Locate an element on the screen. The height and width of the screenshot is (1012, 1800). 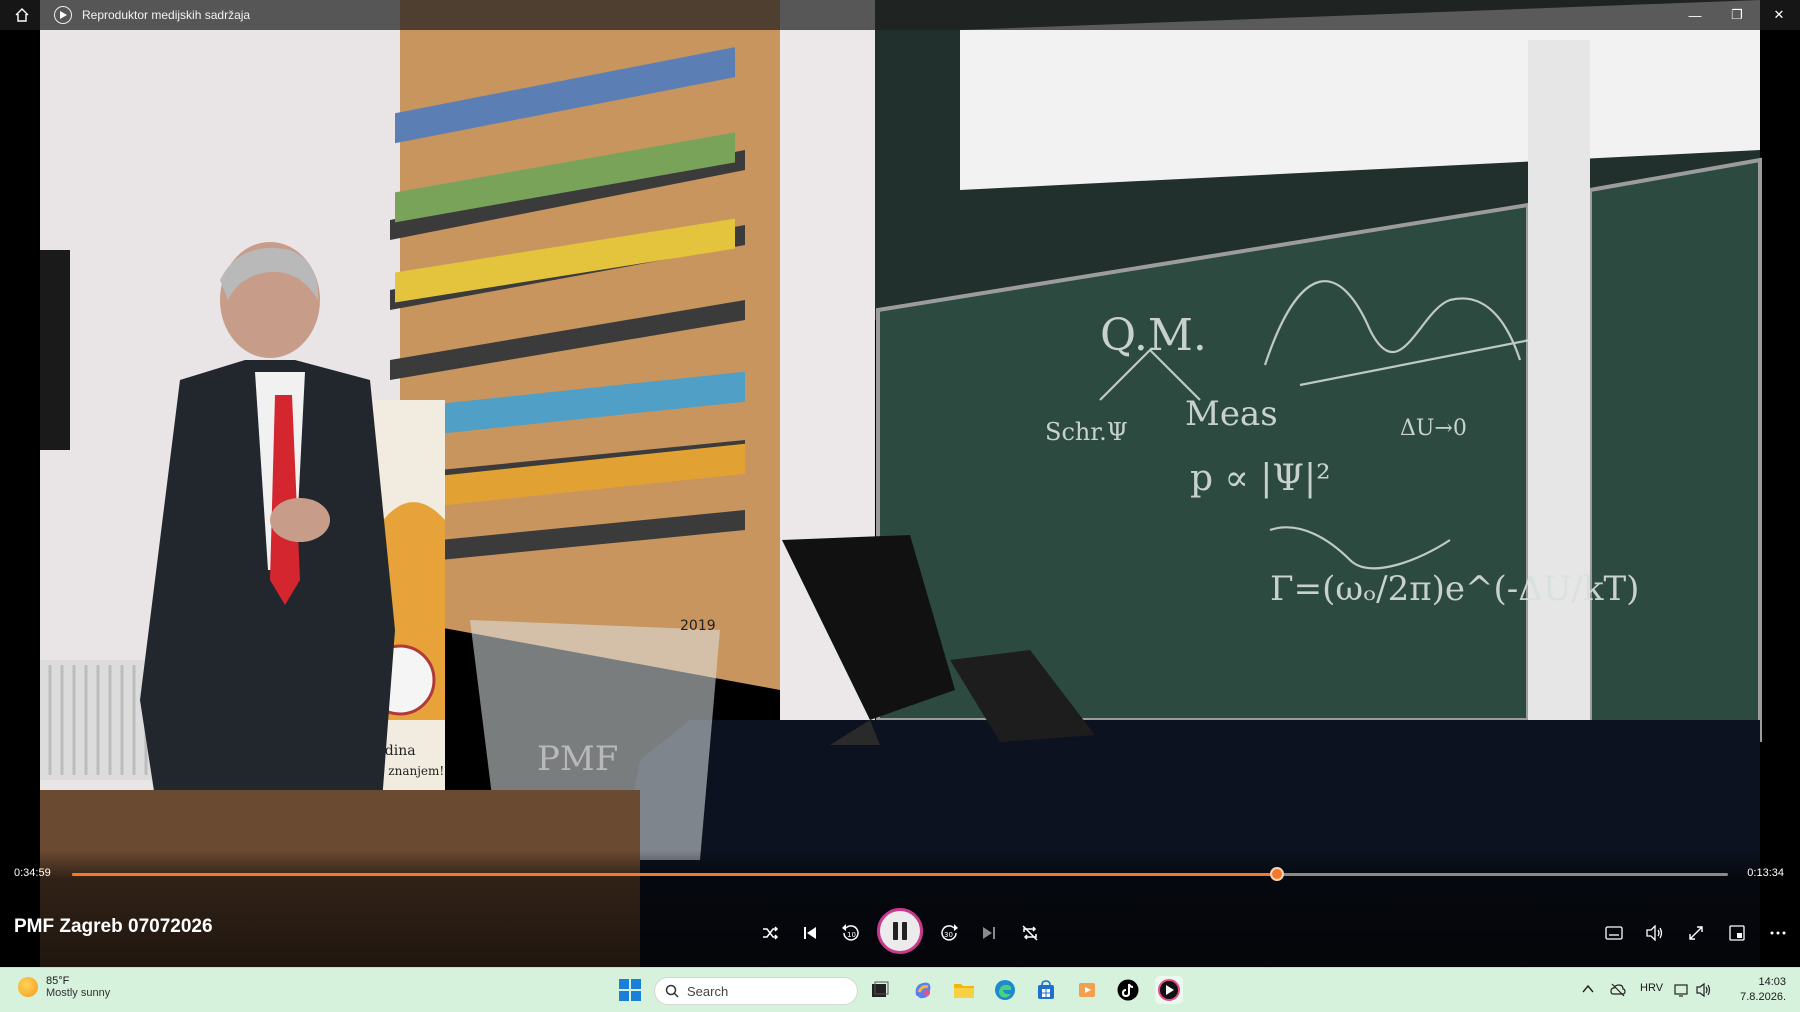
subtitles-button is located at coordinates (1614, 933).